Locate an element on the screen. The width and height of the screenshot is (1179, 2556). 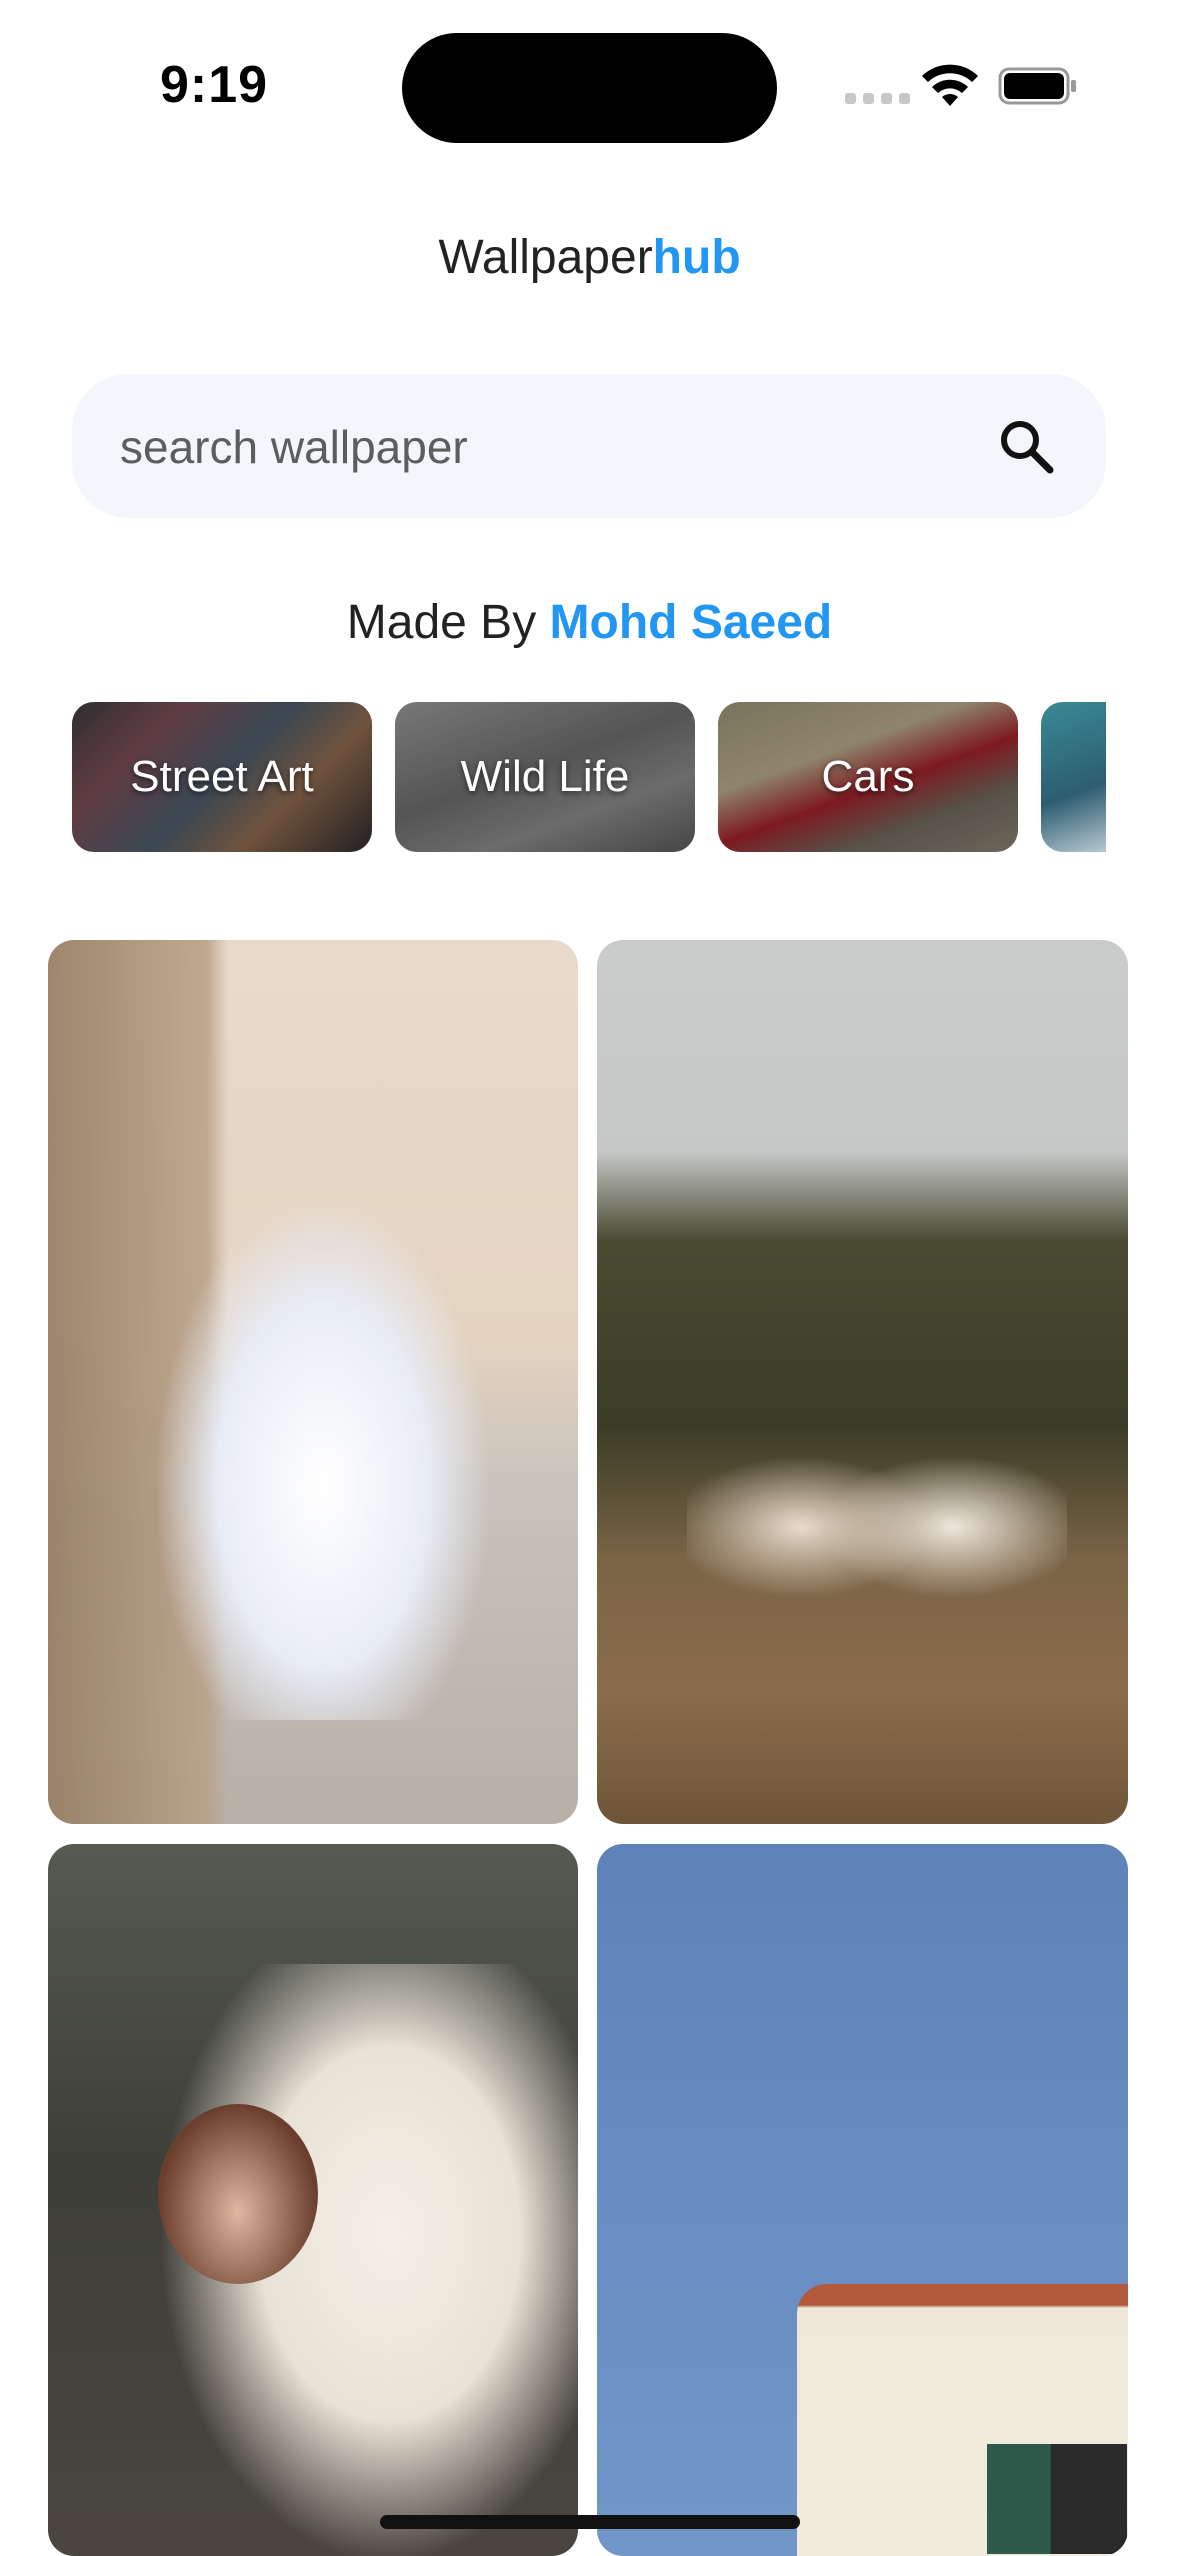
wallpaper-tile-angel-wings is located at coordinates (313, 2200).